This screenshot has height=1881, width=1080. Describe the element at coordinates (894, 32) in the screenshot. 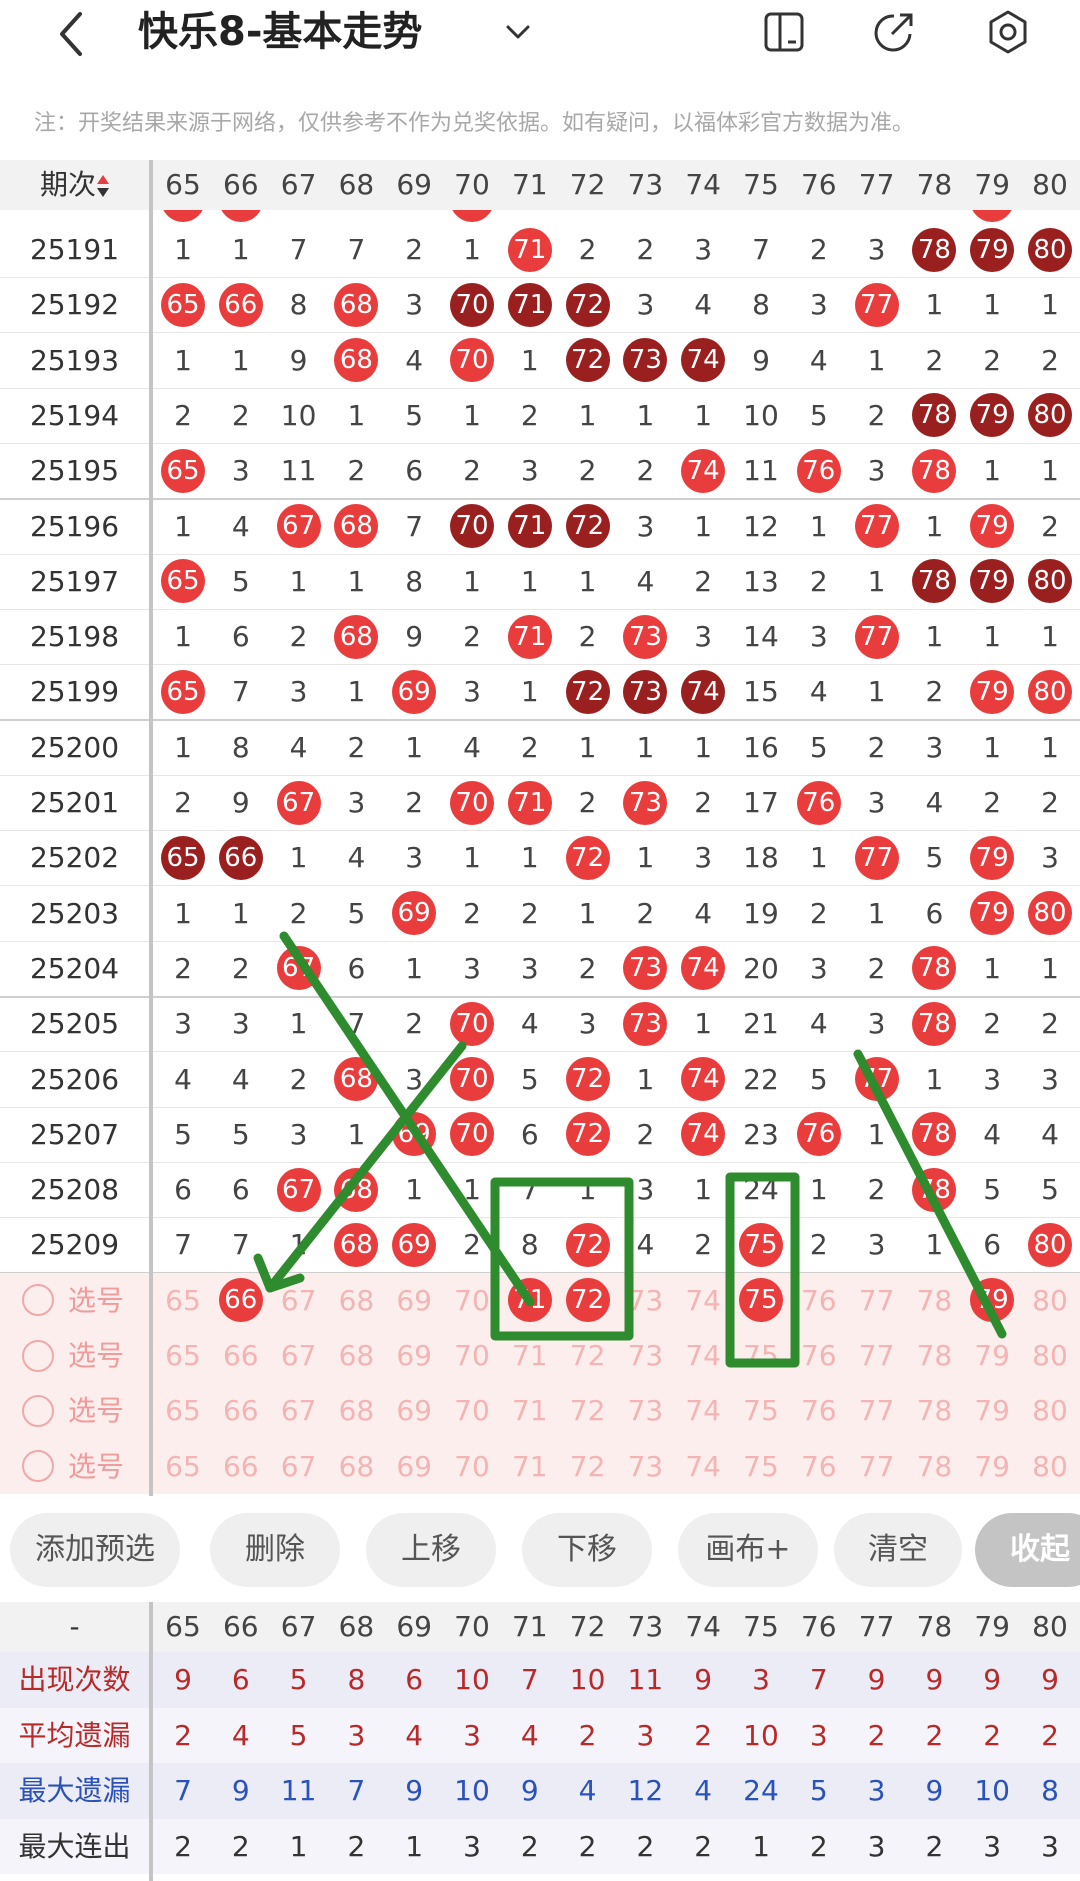

I see `share-icon` at that location.